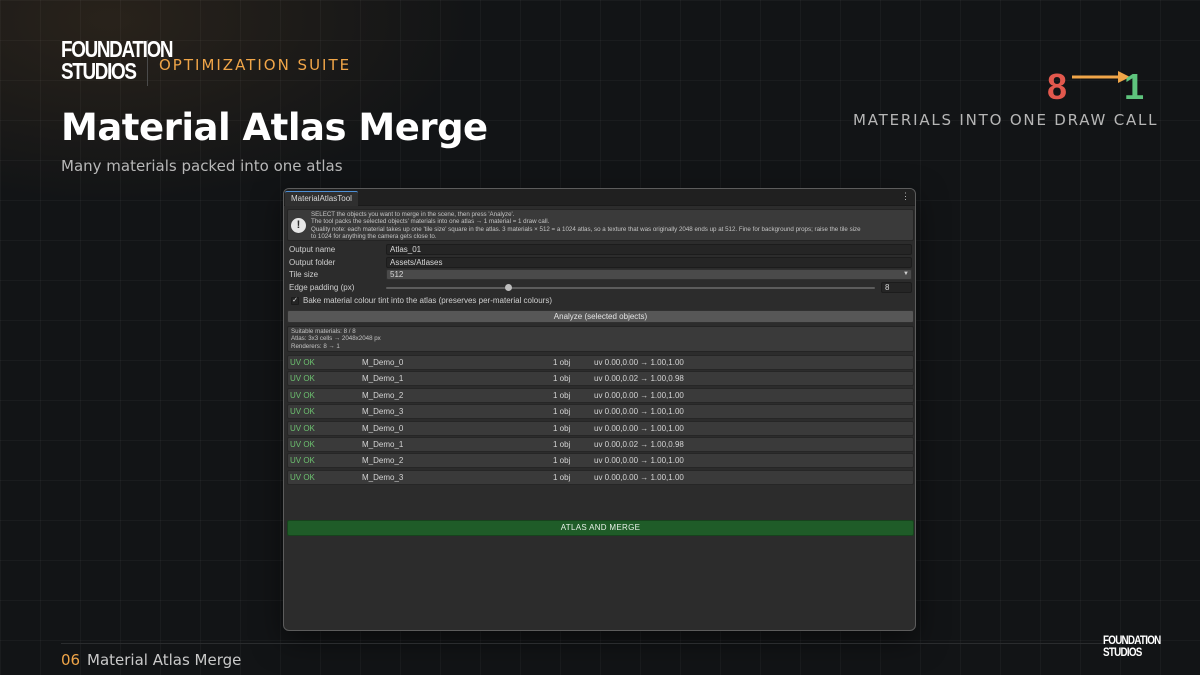 The image size is (1200, 675). Describe the element at coordinates (905, 196) in the screenshot. I see `kebab-menu-icon: ⋮` at that location.